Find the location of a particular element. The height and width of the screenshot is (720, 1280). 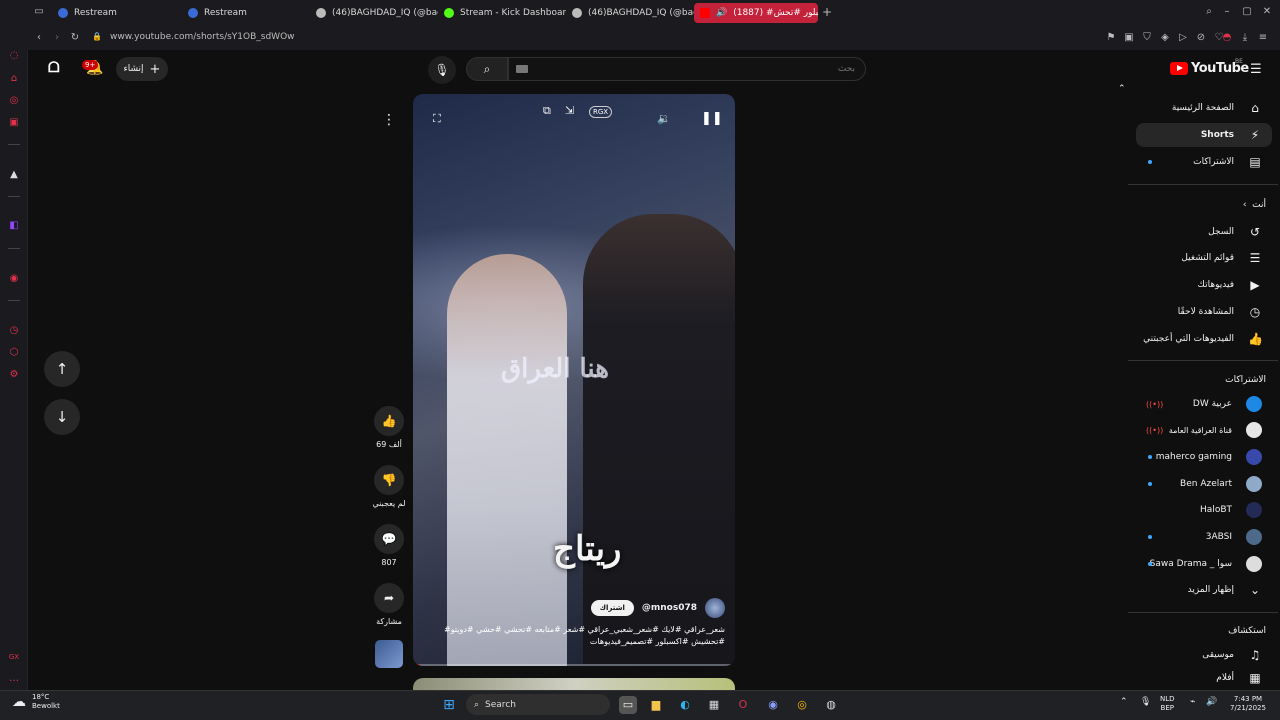

sidebar-item-shorts: Shorts ⚡ is located at coordinates (1204, 135).